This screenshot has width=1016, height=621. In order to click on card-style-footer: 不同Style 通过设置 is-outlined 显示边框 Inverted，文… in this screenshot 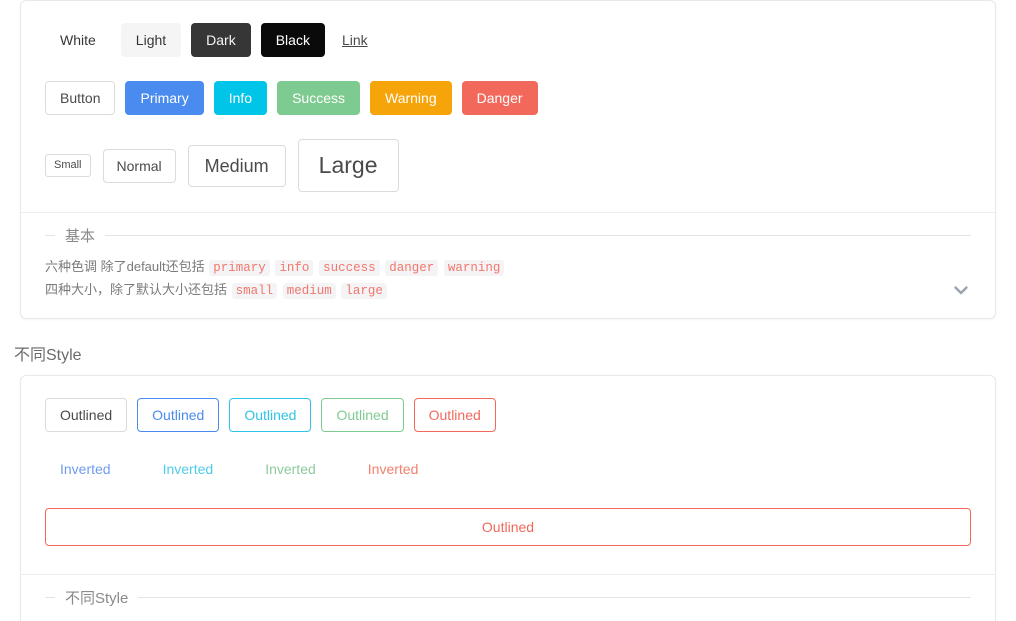, I will do `click(508, 597)`.